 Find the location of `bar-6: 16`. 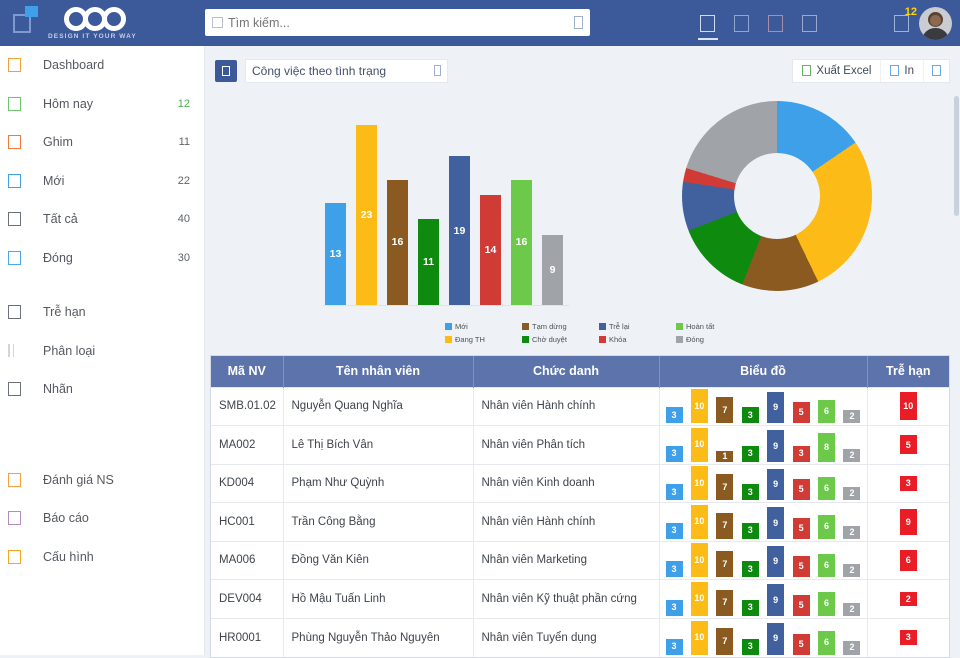

bar-6: 16 is located at coordinates (521, 242).